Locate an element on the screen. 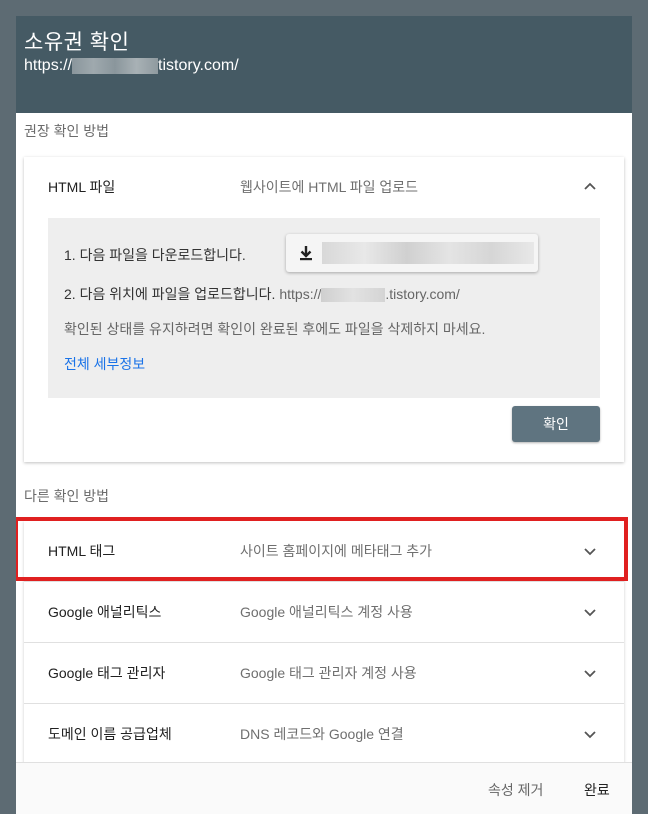 Image resolution: width=648 pixels, height=814 pixels. url-prefix: https:// is located at coordinates (48, 65).